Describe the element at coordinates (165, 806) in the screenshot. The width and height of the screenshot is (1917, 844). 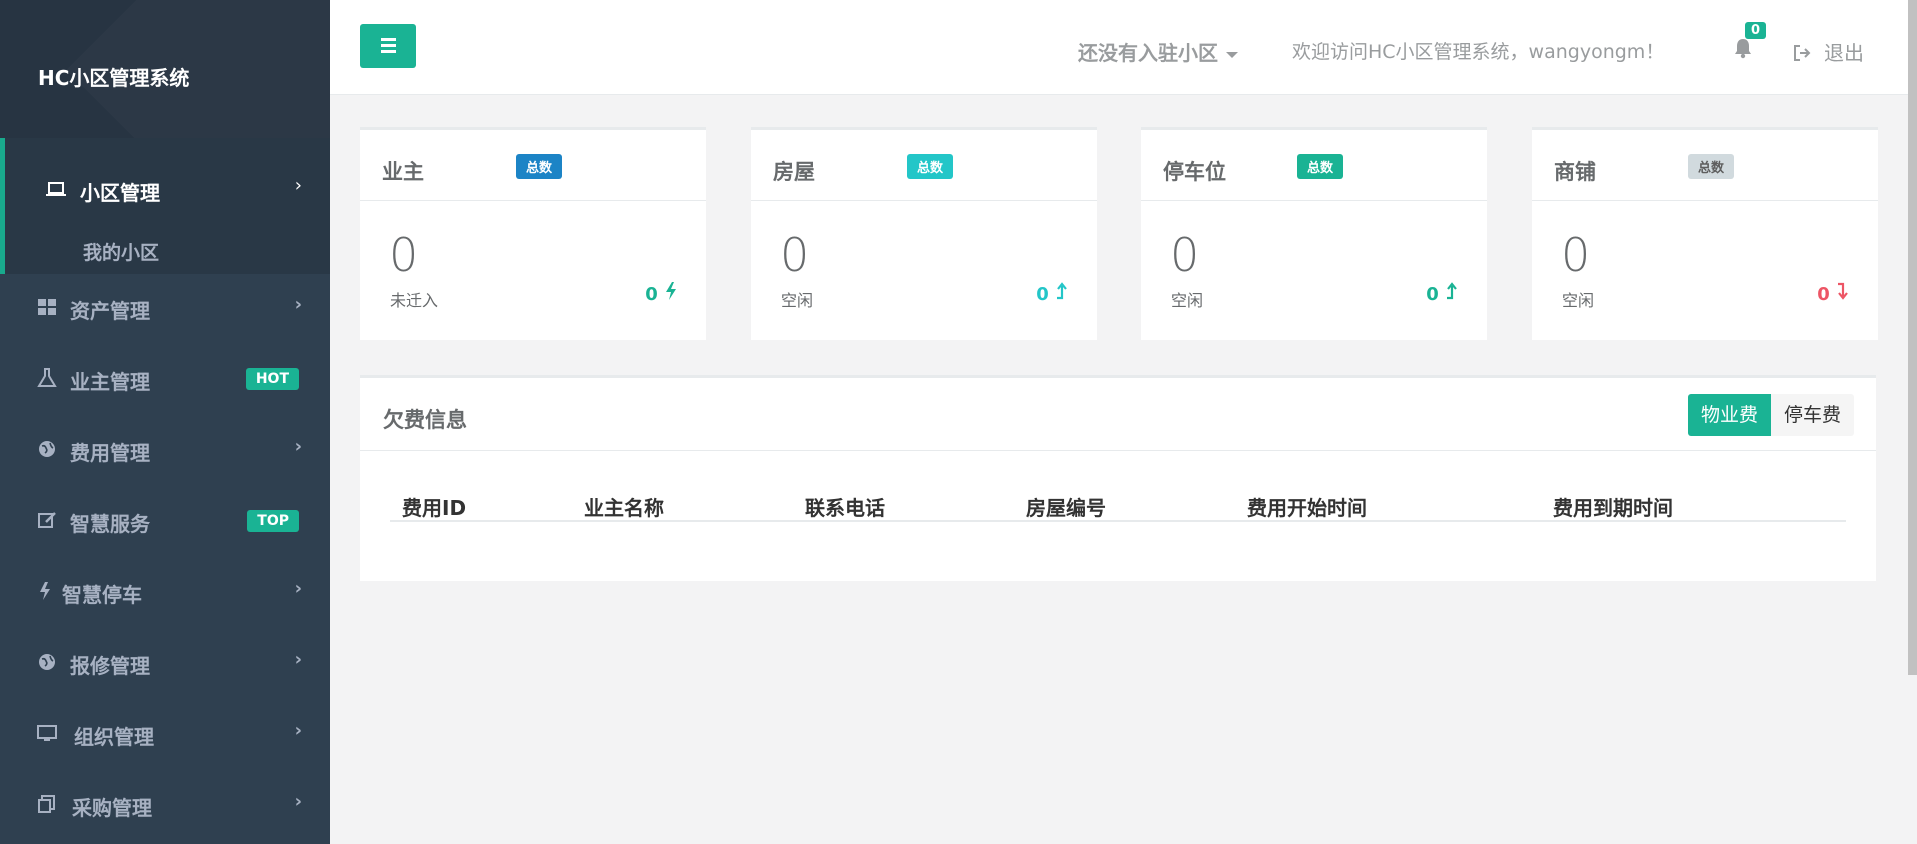
I see `sidebar-item-purchase: 采购管理 ›` at that location.